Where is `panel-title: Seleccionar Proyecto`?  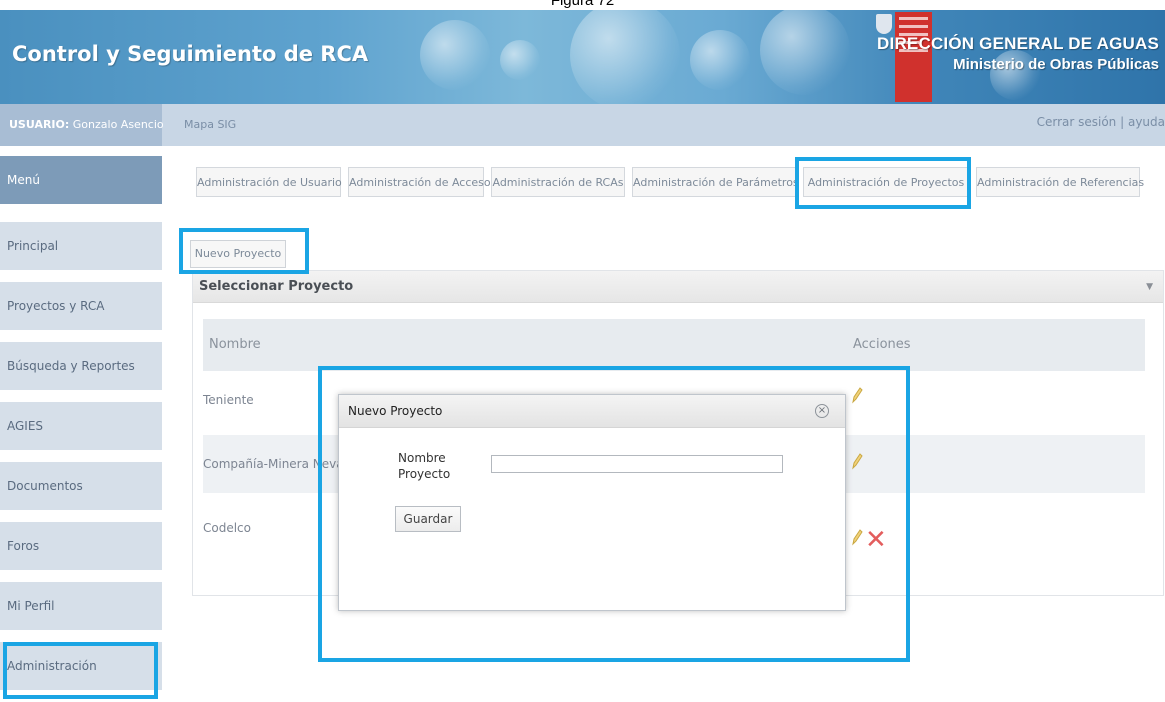
panel-title: Seleccionar Proyecto is located at coordinates (276, 286).